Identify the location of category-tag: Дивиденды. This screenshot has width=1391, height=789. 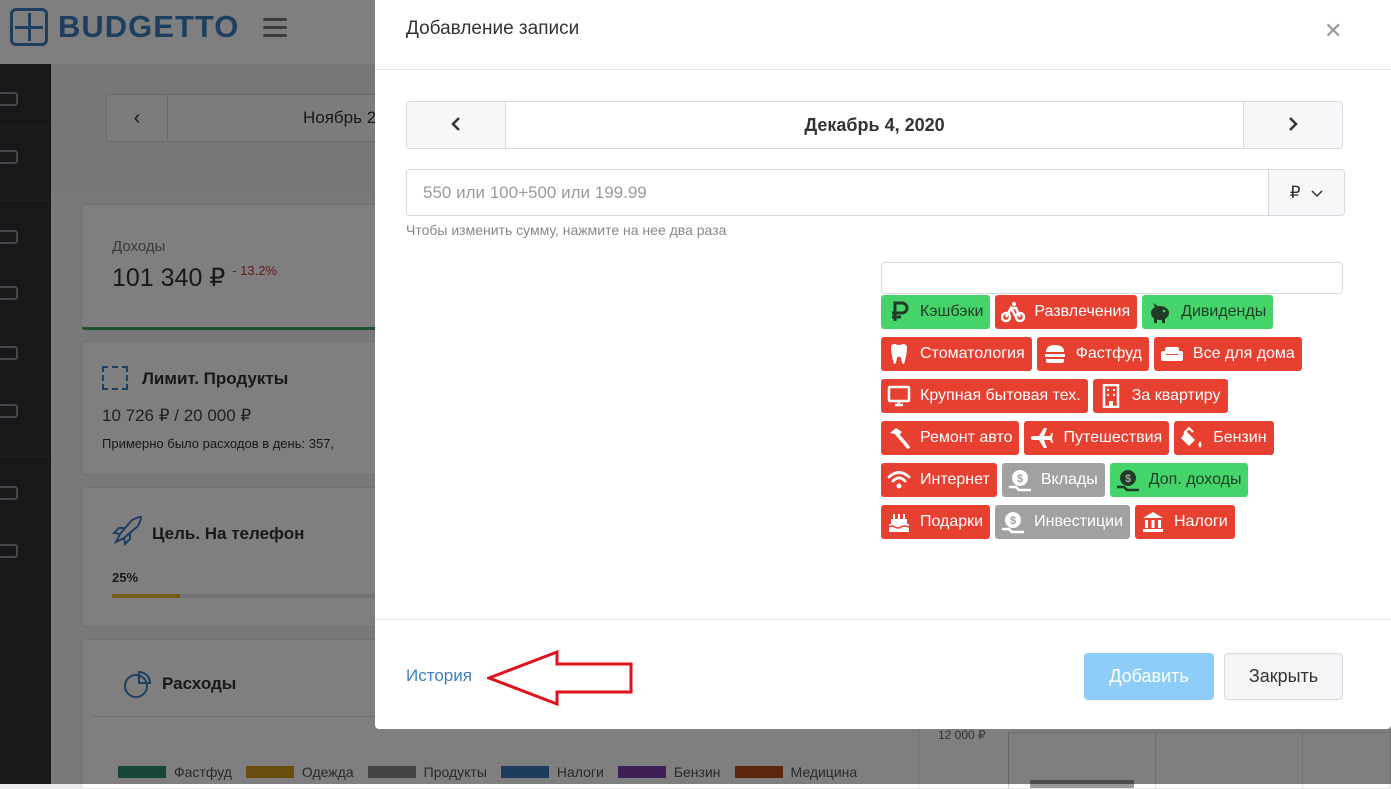
(1208, 312).